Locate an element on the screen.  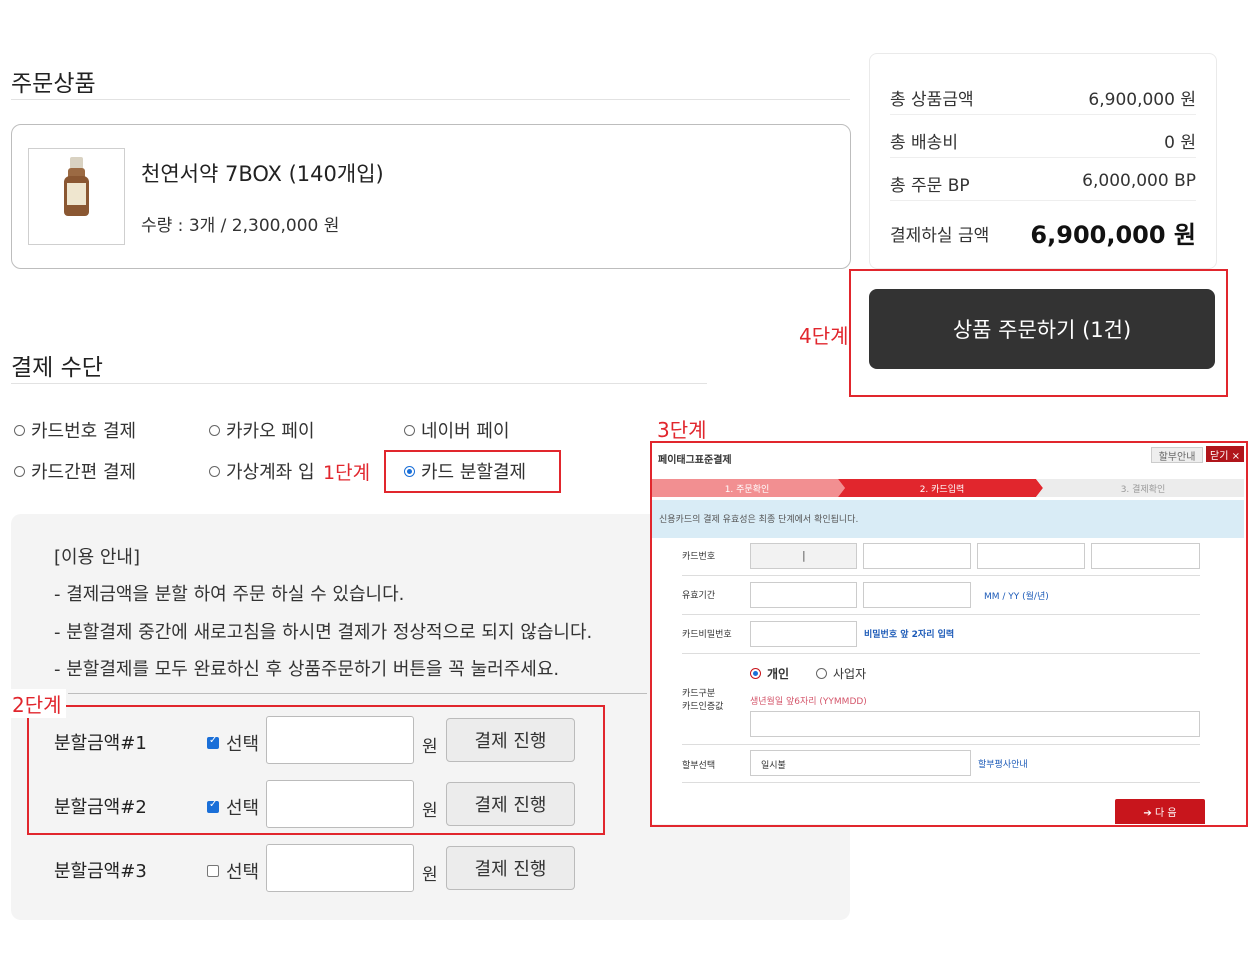
guide-line: - 분할결제 중간에 새로고침을 하시면 결제가 정상적으로 되지 않습니다. is located at coordinates (323, 632).